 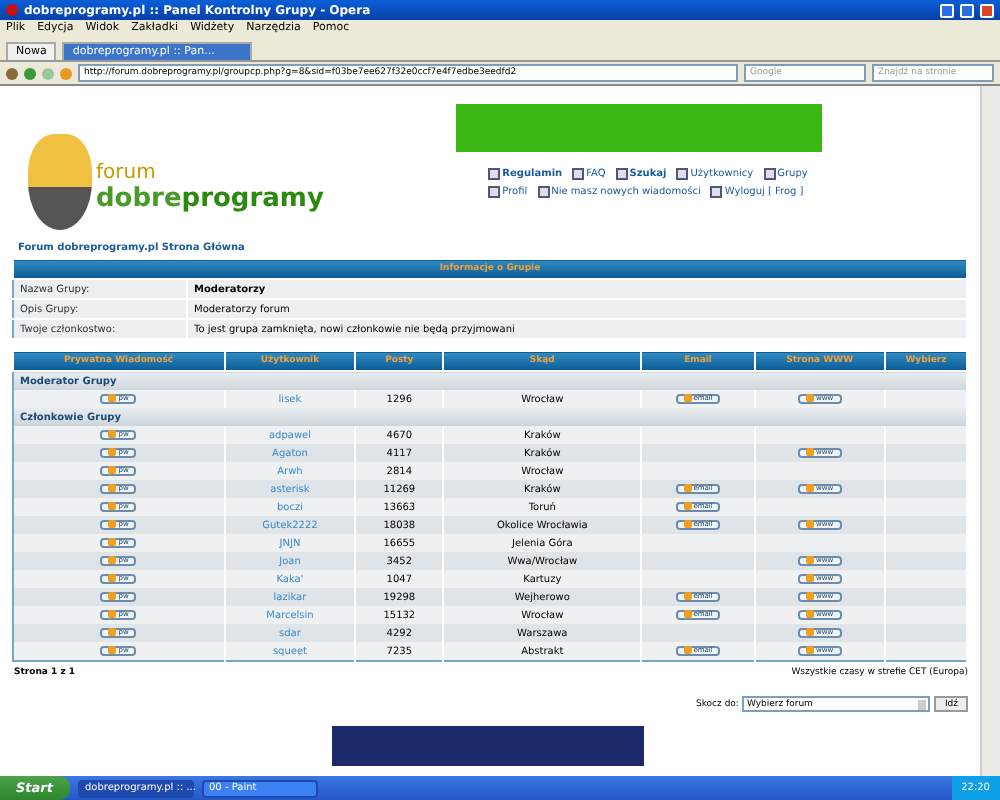 What do you see at coordinates (990, 431) in the screenshot?
I see `scrollbar` at bounding box center [990, 431].